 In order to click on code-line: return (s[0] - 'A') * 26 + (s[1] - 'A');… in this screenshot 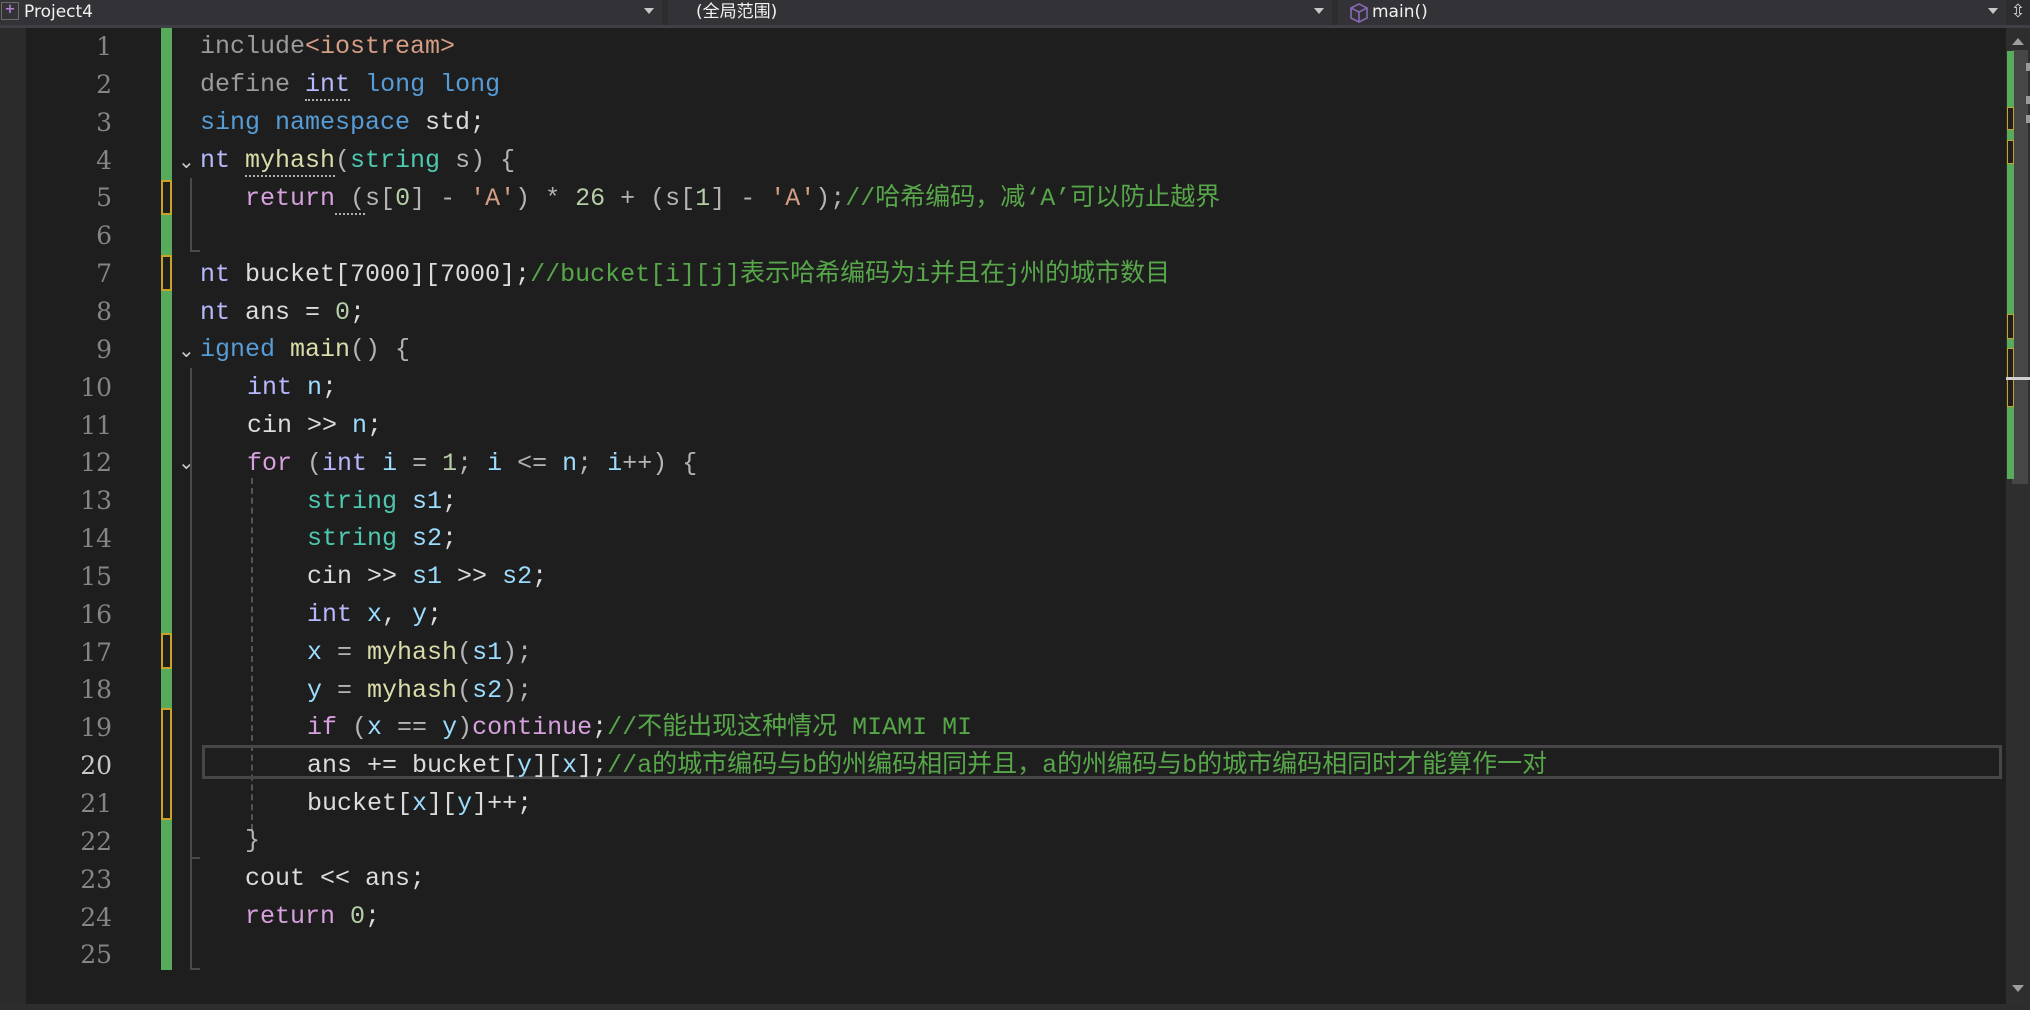, I will do `click(733, 199)`.